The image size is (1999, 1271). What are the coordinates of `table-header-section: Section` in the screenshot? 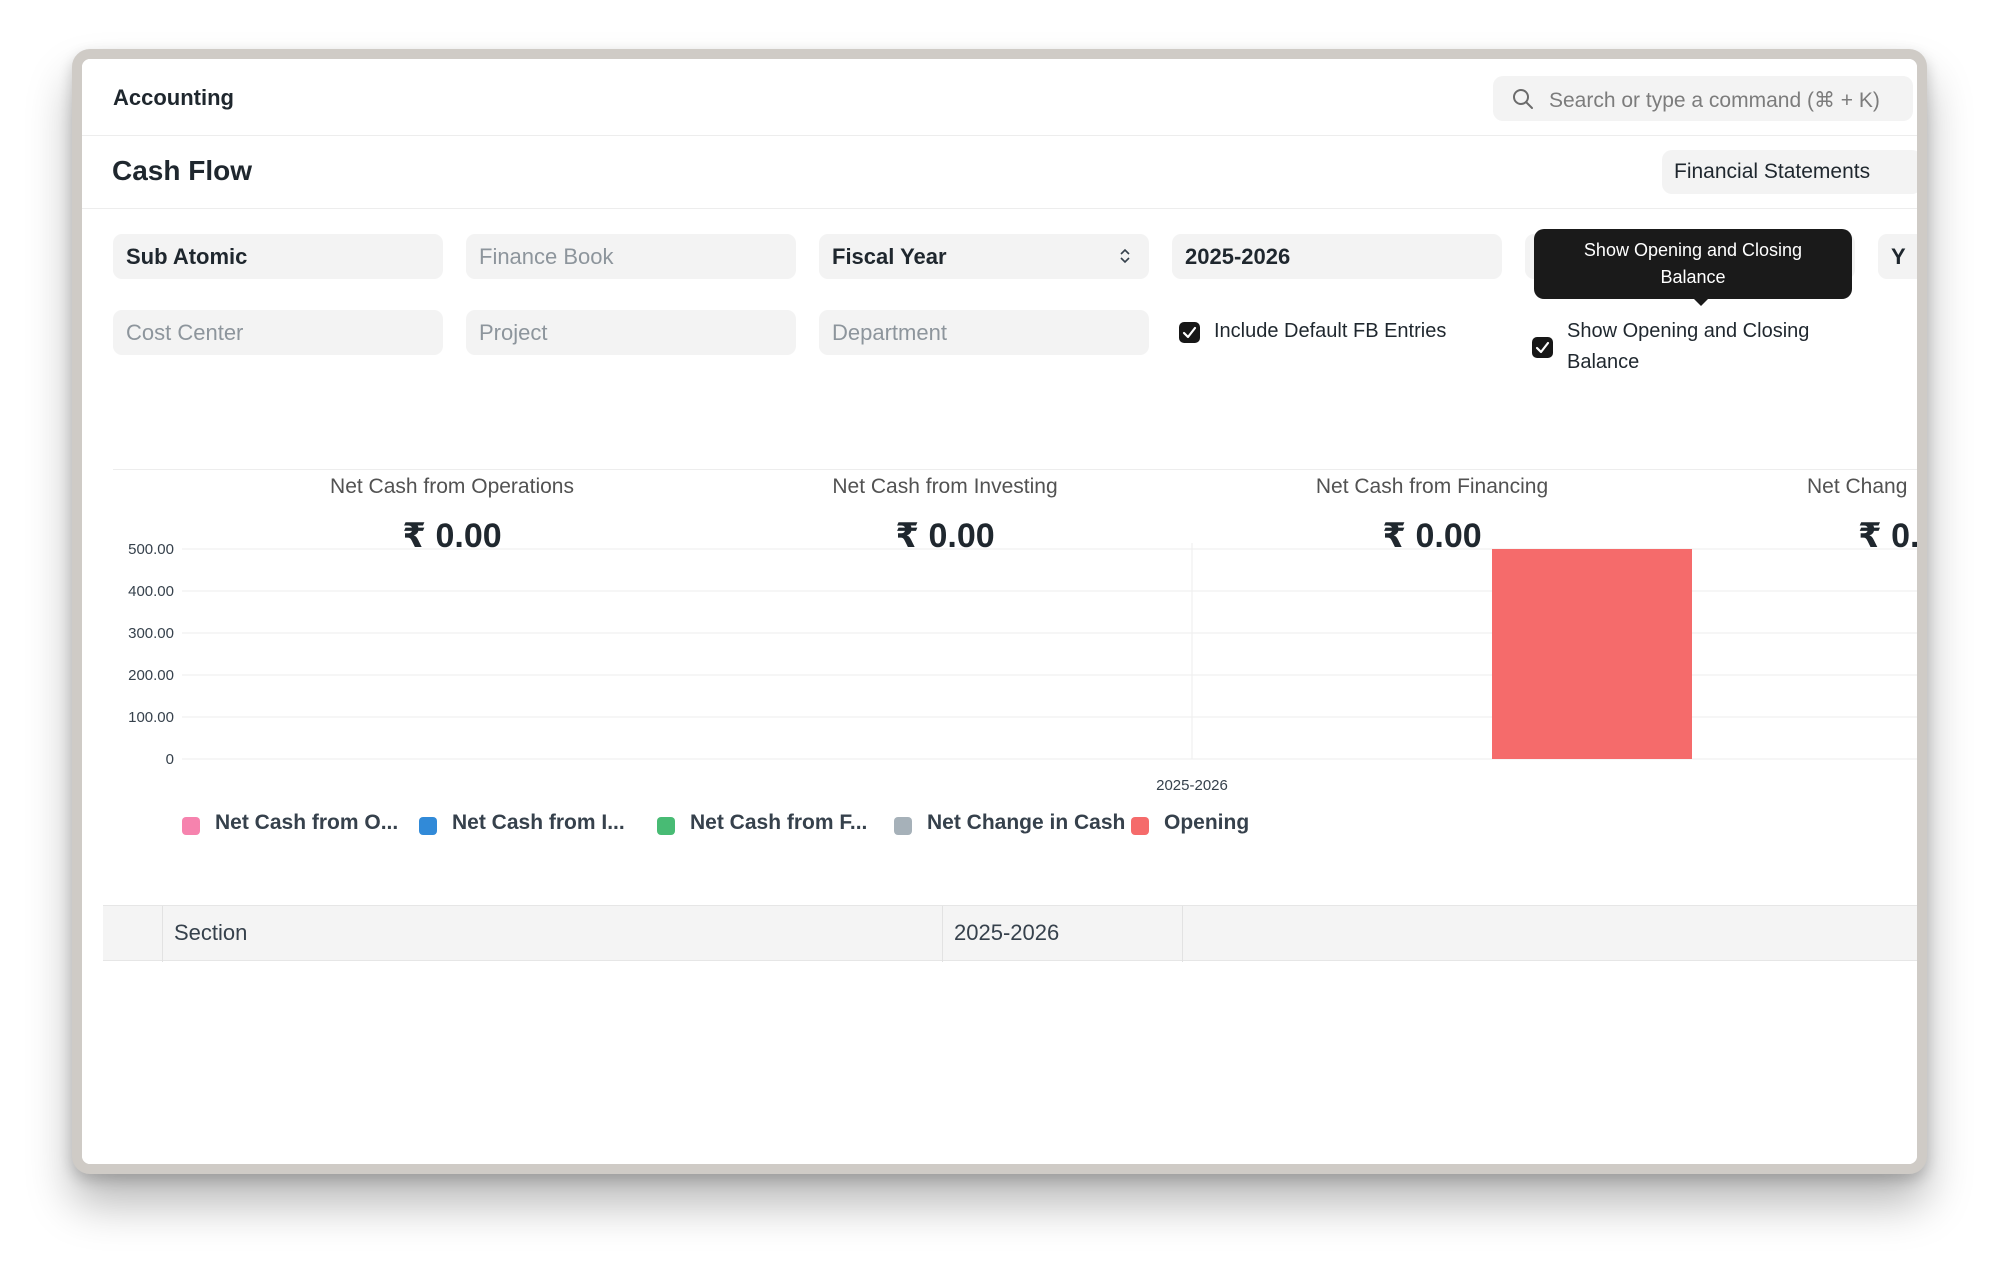 It's located at (553, 934).